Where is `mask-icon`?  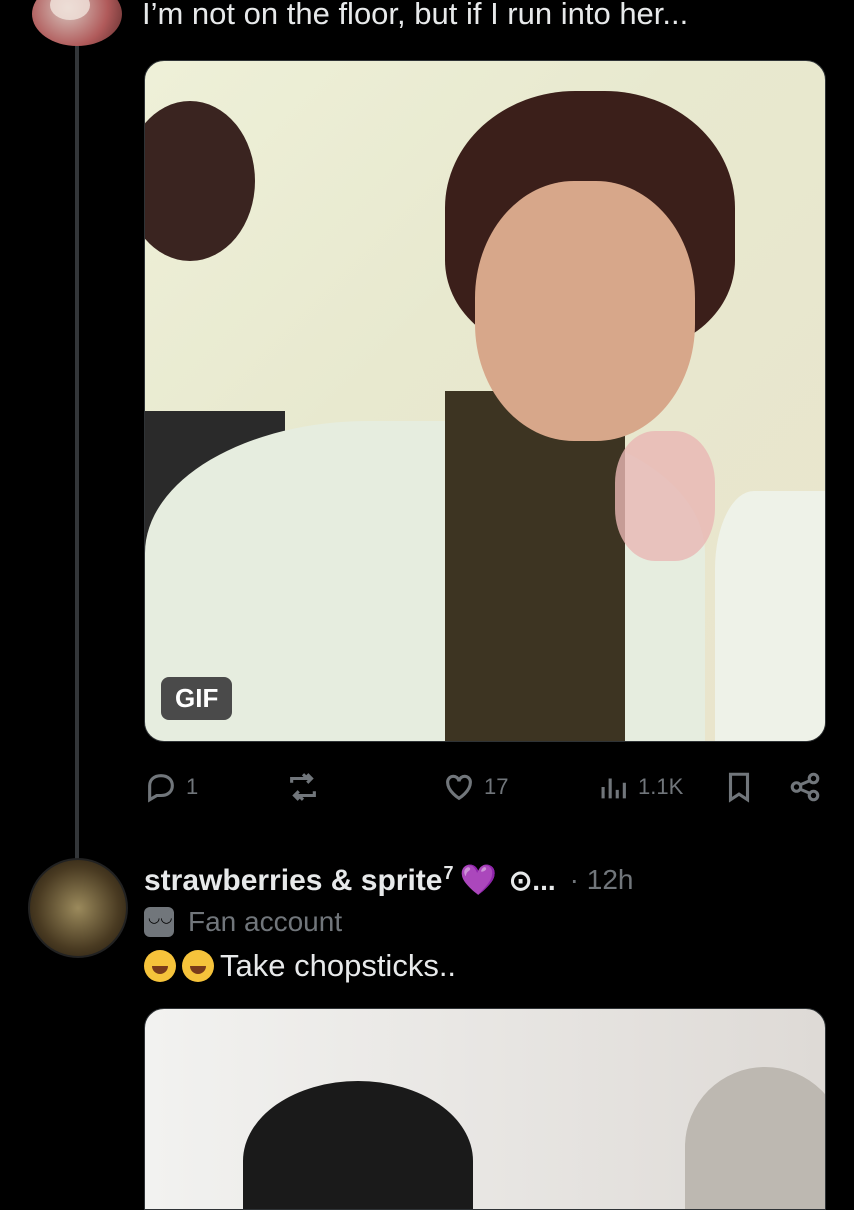
mask-icon is located at coordinates (159, 922).